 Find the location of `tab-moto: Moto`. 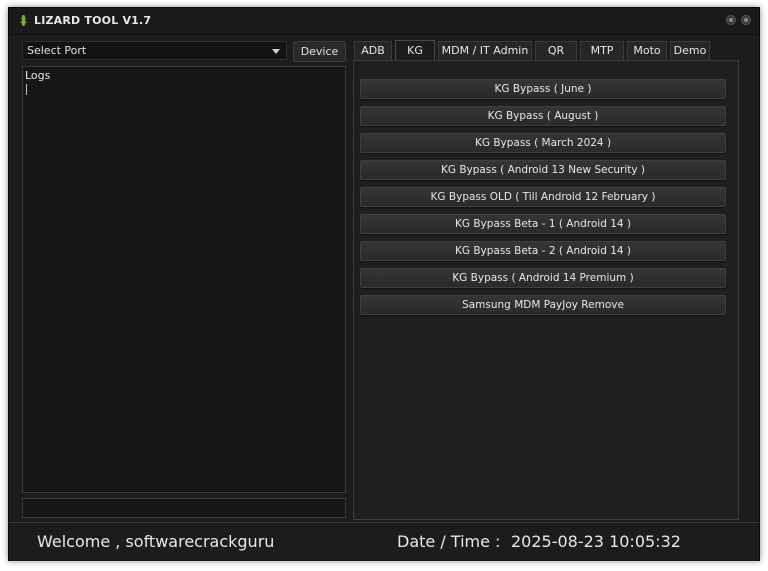

tab-moto: Moto is located at coordinates (647, 50).